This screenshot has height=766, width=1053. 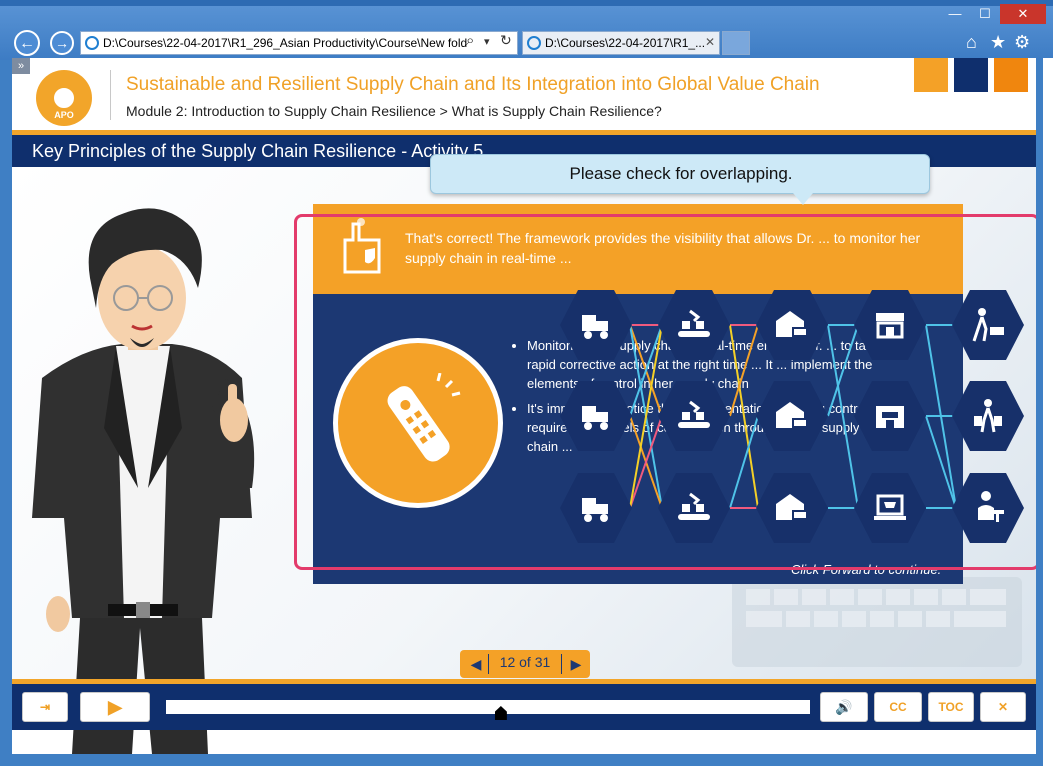 What do you see at coordinates (115, 707) in the screenshot?
I see `play-button: ▶` at bounding box center [115, 707].